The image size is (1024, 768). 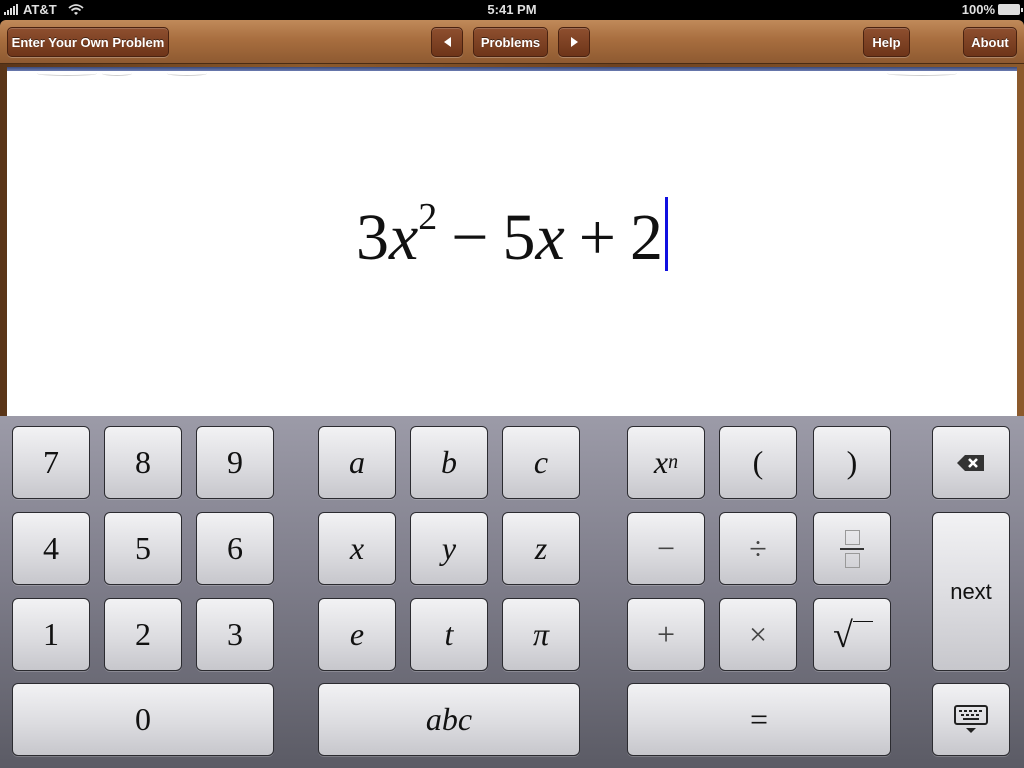 I want to click on key-e: e, so click(x=357, y=634).